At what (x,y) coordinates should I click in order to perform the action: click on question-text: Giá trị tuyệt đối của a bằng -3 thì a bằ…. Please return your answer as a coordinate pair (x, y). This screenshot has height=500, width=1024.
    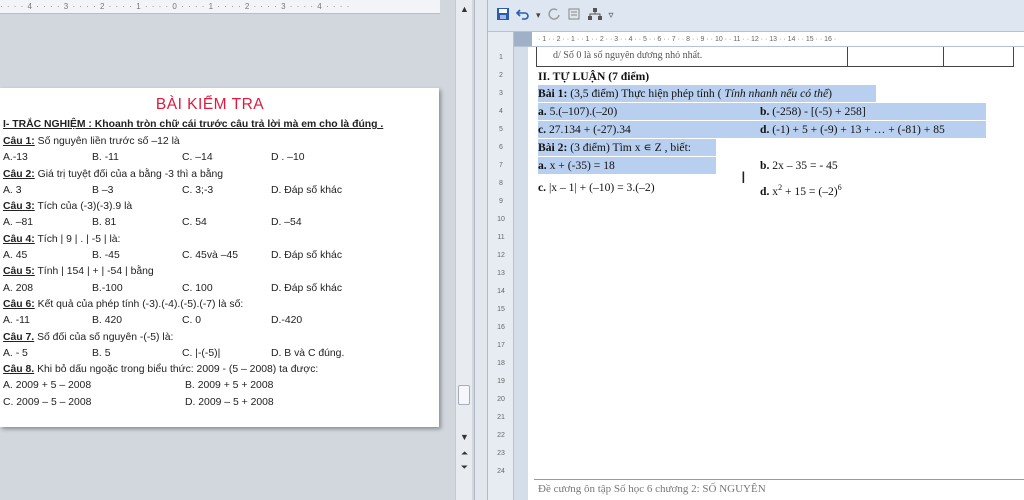
    Looking at the image, I should click on (129, 174).